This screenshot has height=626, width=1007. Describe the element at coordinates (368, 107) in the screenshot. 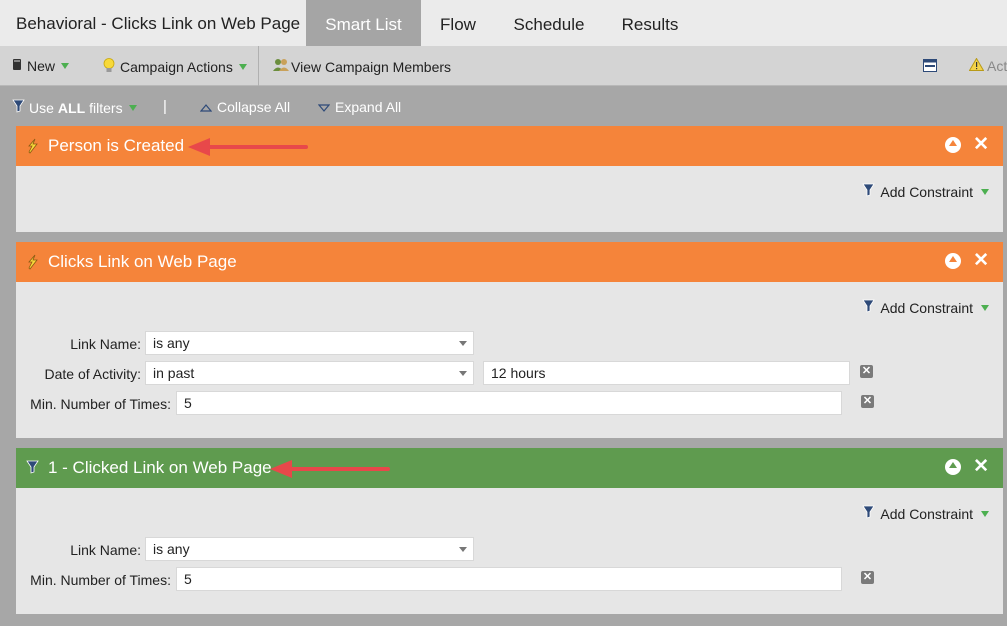

I see `expand-all-label: Expand All` at that location.